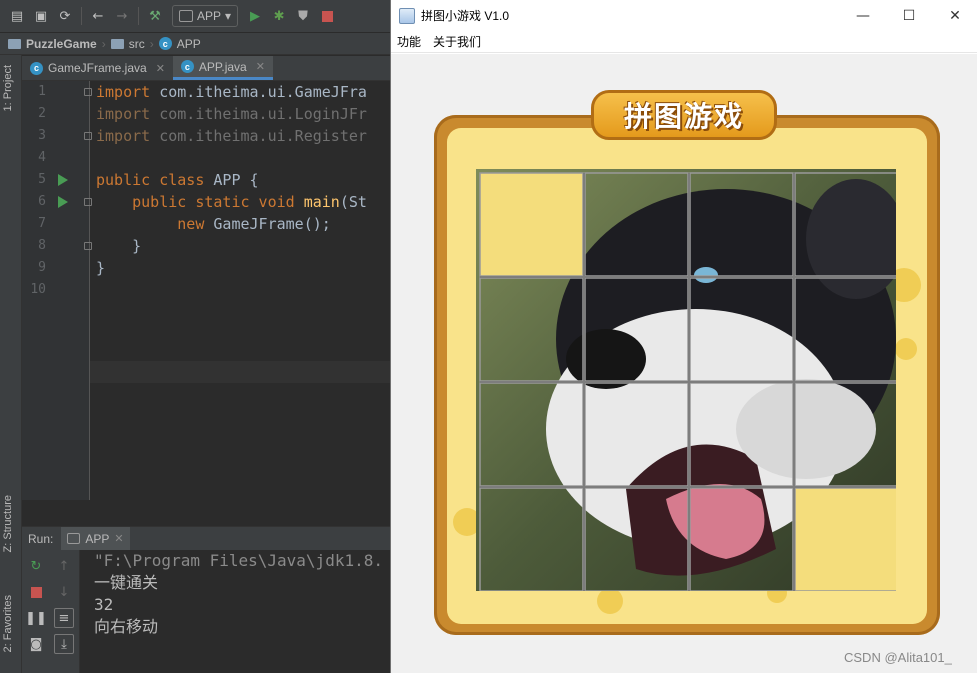  Describe the element at coordinates (8, 623) in the screenshot. I see `favorites-tool-tab: 2: Favorites` at that location.